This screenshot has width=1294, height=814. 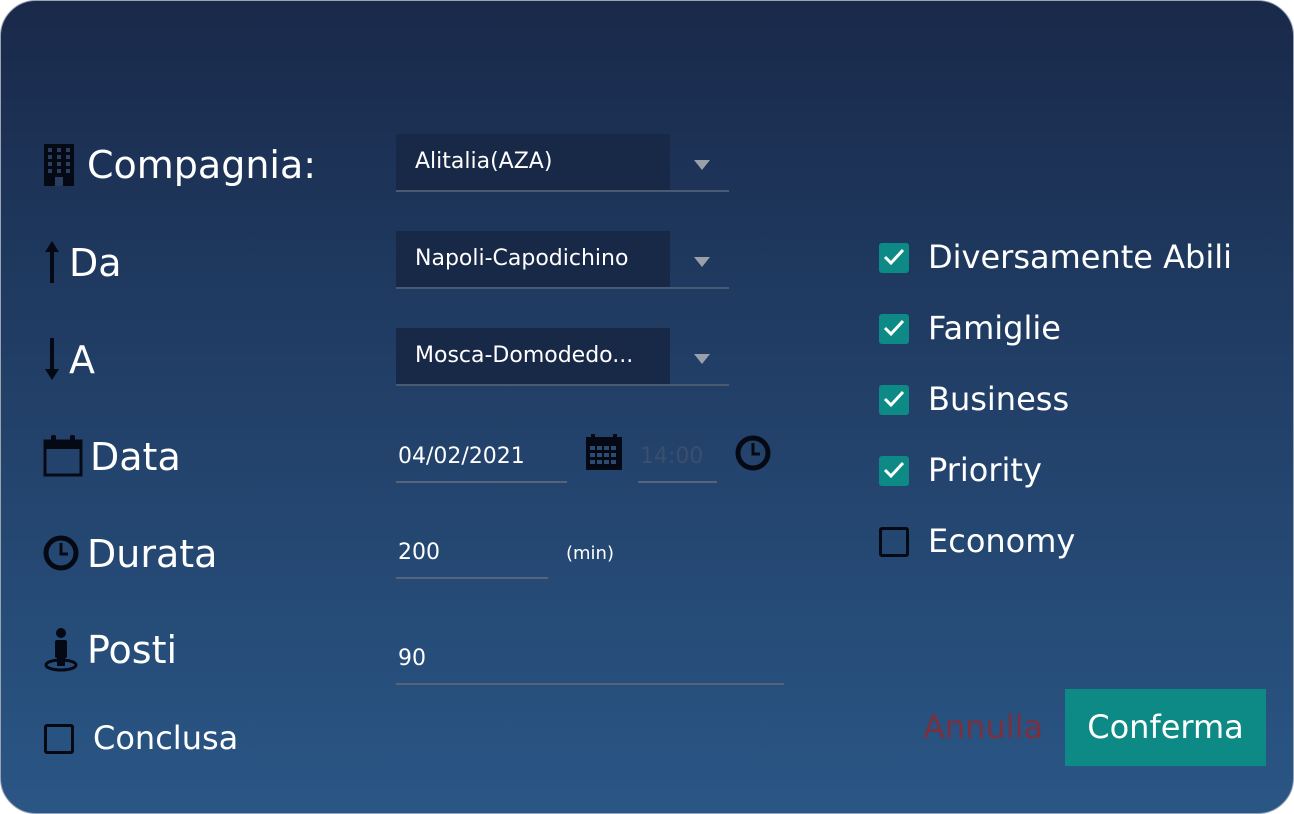 What do you see at coordinates (1080, 257) in the screenshot?
I see `disabled-passengers-label: Diversamente Abili` at bounding box center [1080, 257].